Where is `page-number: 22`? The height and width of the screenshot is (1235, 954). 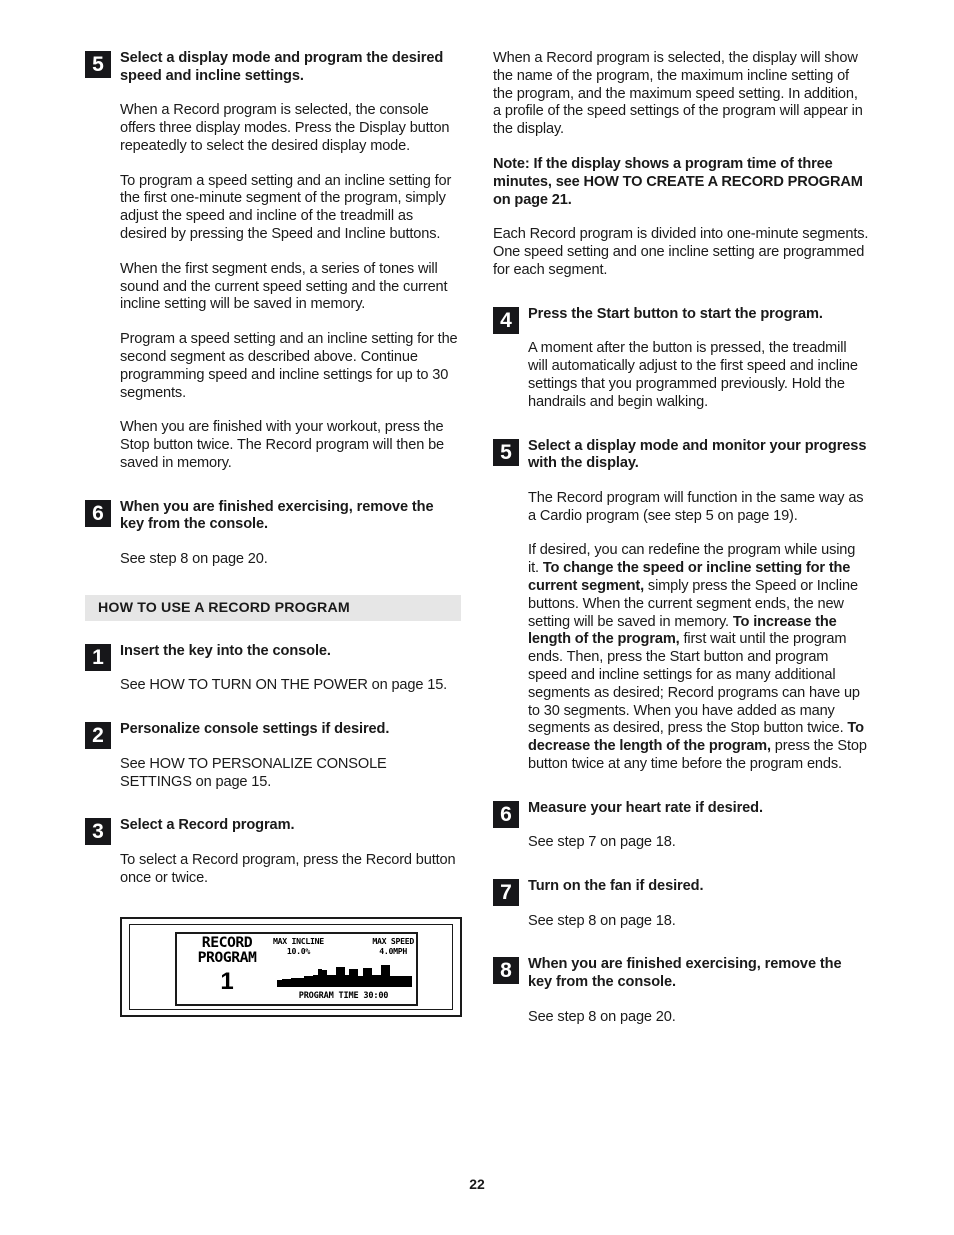 page-number: 22 is located at coordinates (477, 1184).